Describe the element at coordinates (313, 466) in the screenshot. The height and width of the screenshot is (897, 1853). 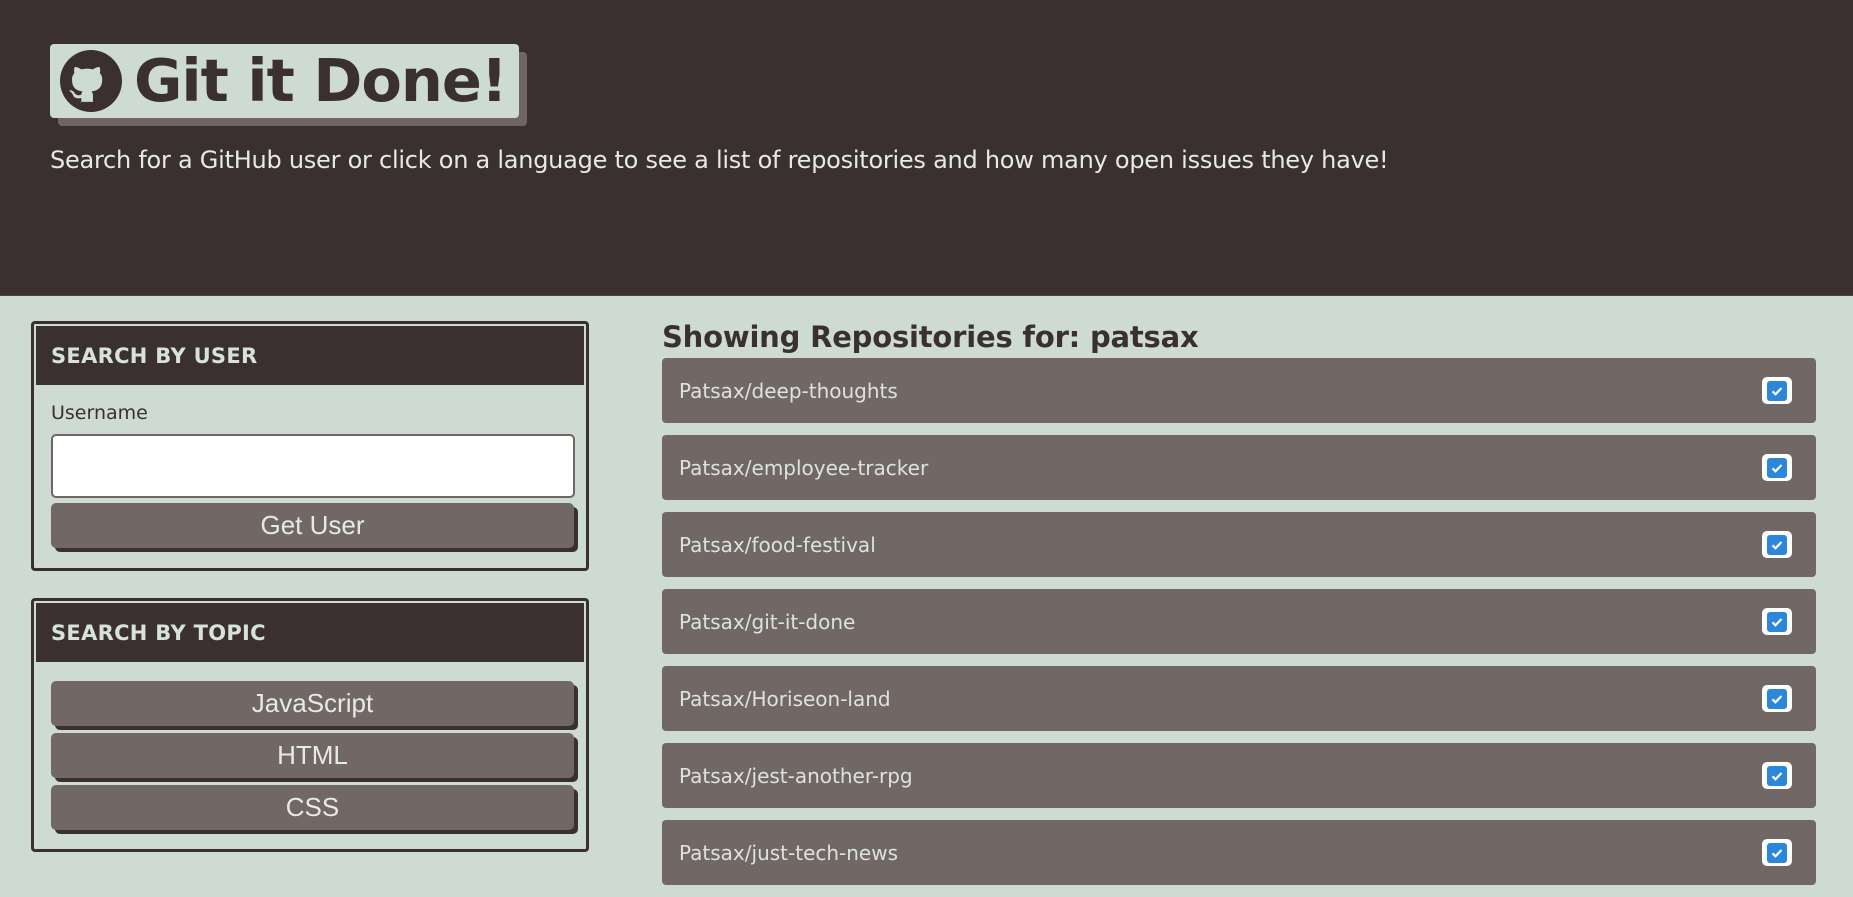
I see `username-input` at that location.